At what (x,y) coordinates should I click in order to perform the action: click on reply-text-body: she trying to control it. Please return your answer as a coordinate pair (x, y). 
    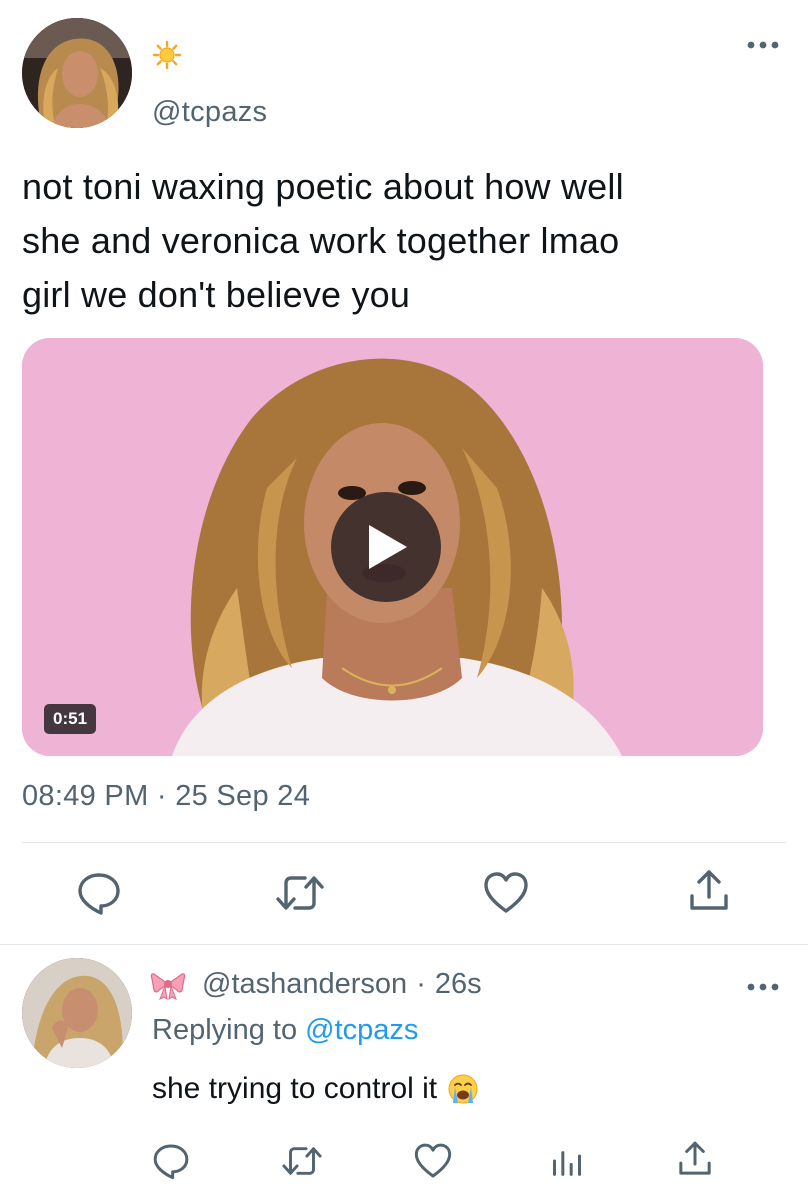
    Looking at the image, I should click on (295, 1088).